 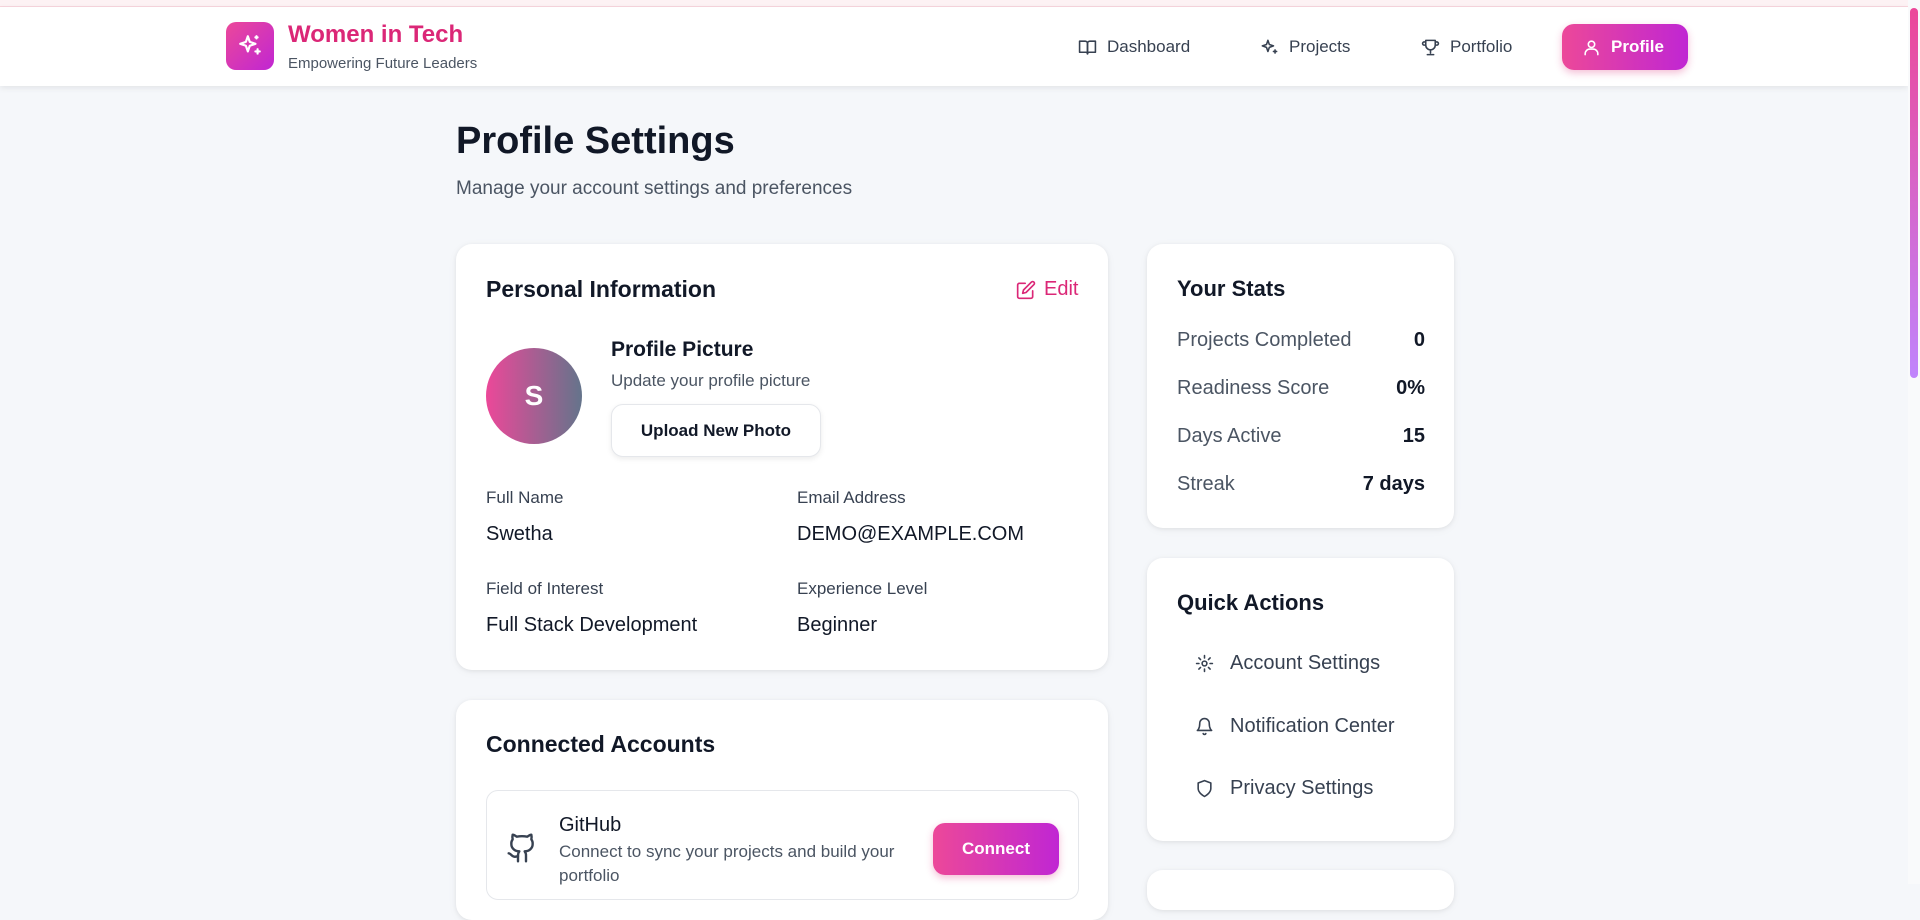 What do you see at coordinates (1320, 46) in the screenshot?
I see `nav-projects-label: Projects` at bounding box center [1320, 46].